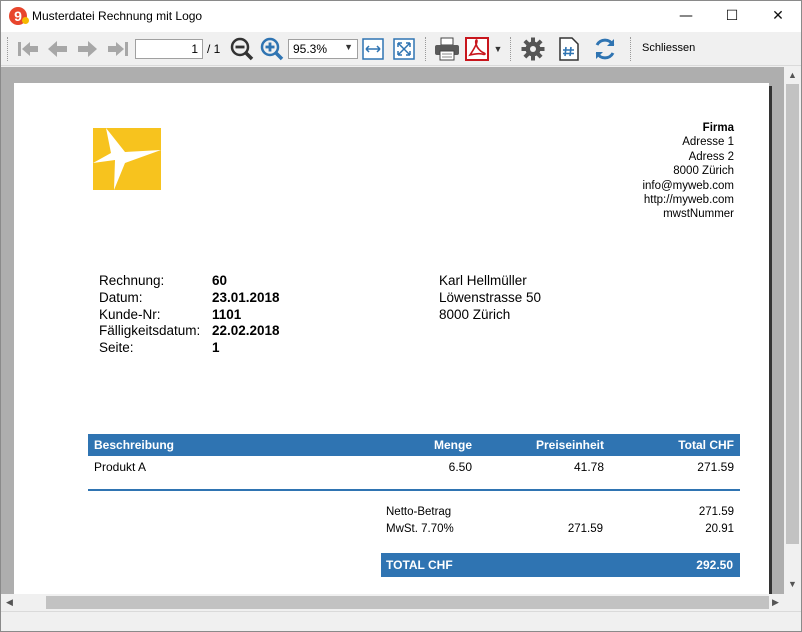  Describe the element at coordinates (775, 602) in the screenshot. I see `scroll-right-icon: ▶` at that location.